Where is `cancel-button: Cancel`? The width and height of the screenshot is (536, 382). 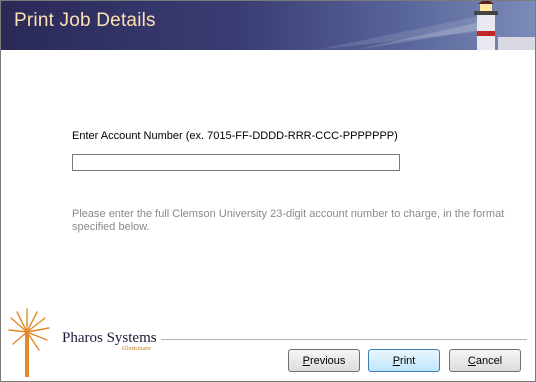 cancel-button: Cancel is located at coordinates (485, 360).